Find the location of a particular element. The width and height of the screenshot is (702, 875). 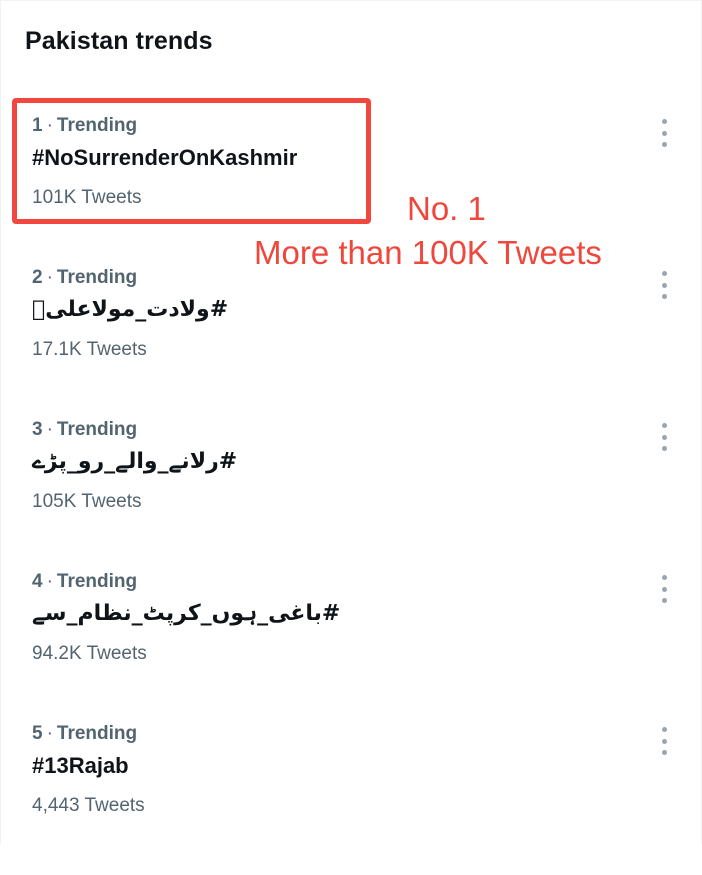

trend-hashtag: #رلانے_والے_رو_پڑے is located at coordinates (134, 461).